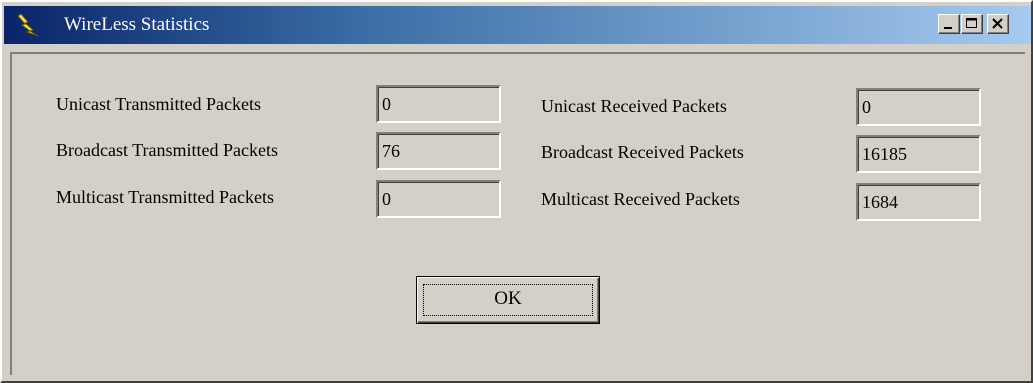 This screenshot has width=1033, height=383. What do you see at coordinates (28, 25) in the screenshot?
I see `lightning-bolt-icon` at bounding box center [28, 25].